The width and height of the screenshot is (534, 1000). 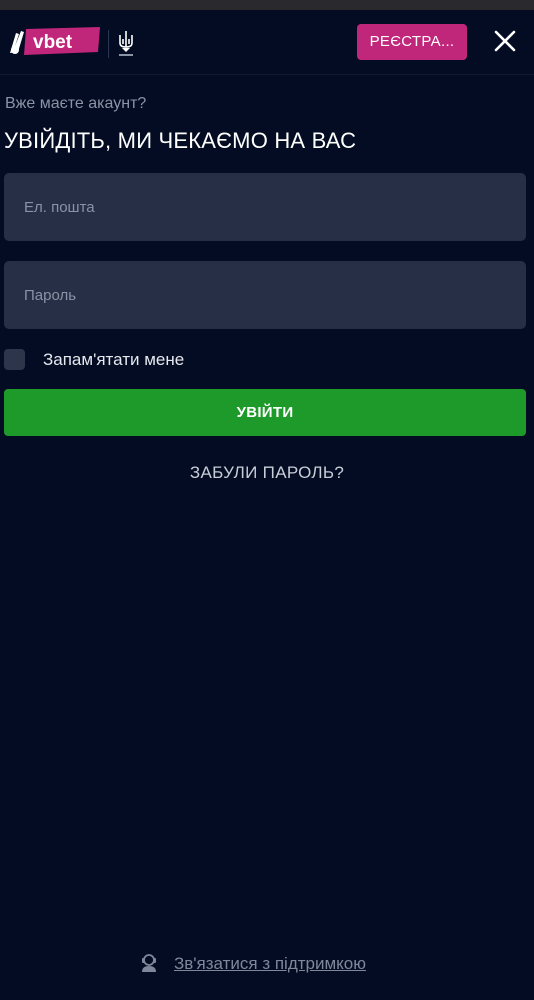 I want to click on browser-top-strip, so click(x=267, y=5).